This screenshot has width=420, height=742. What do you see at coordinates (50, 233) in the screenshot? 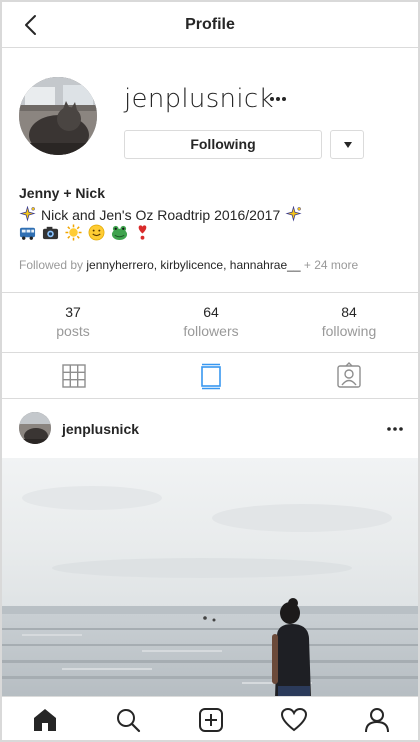
I see `camera-icon` at bounding box center [50, 233].